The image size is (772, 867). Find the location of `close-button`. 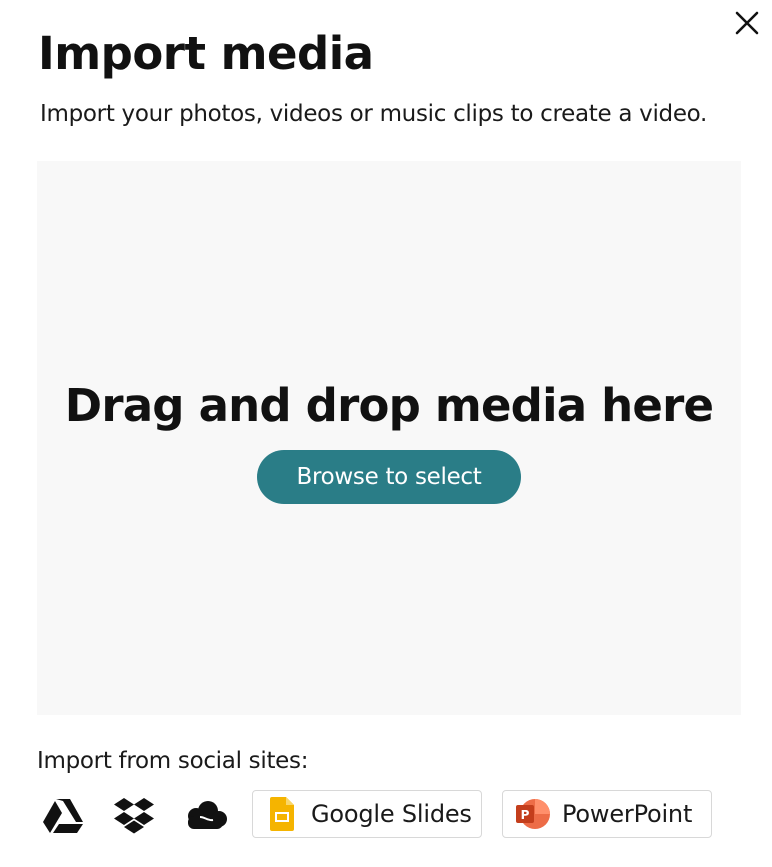

close-button is located at coordinates (747, 23).